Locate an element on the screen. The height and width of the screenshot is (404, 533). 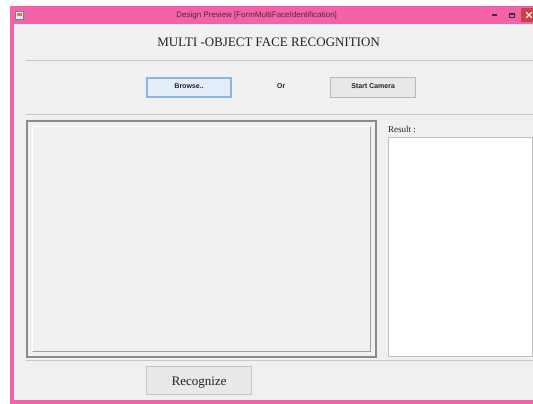
app-icon is located at coordinates (19, 15).